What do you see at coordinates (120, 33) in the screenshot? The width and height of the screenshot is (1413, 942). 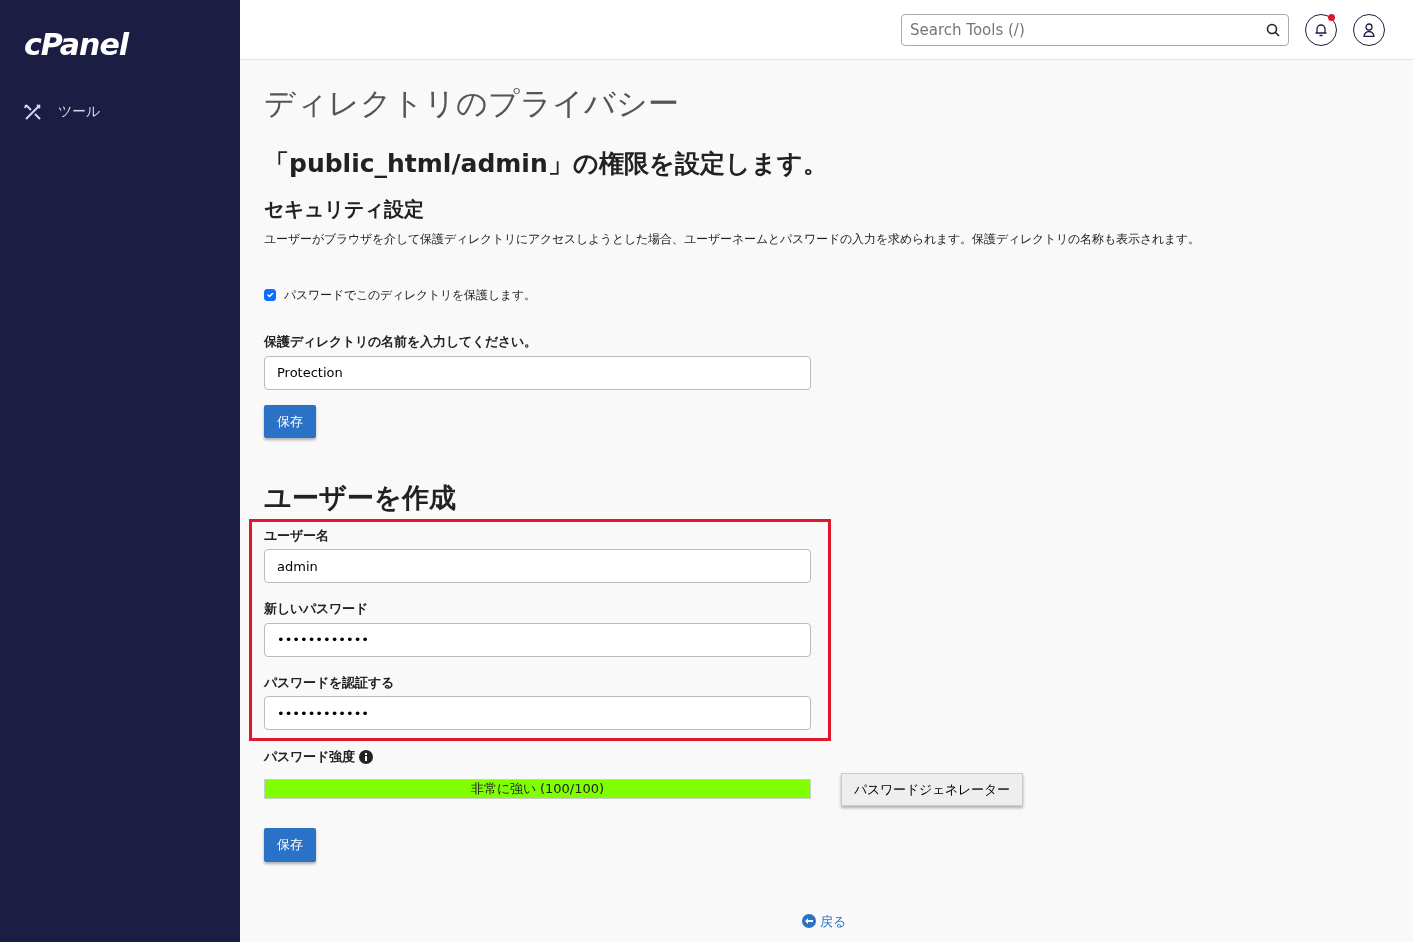 I see `cpanel-logo: cPanel` at bounding box center [120, 33].